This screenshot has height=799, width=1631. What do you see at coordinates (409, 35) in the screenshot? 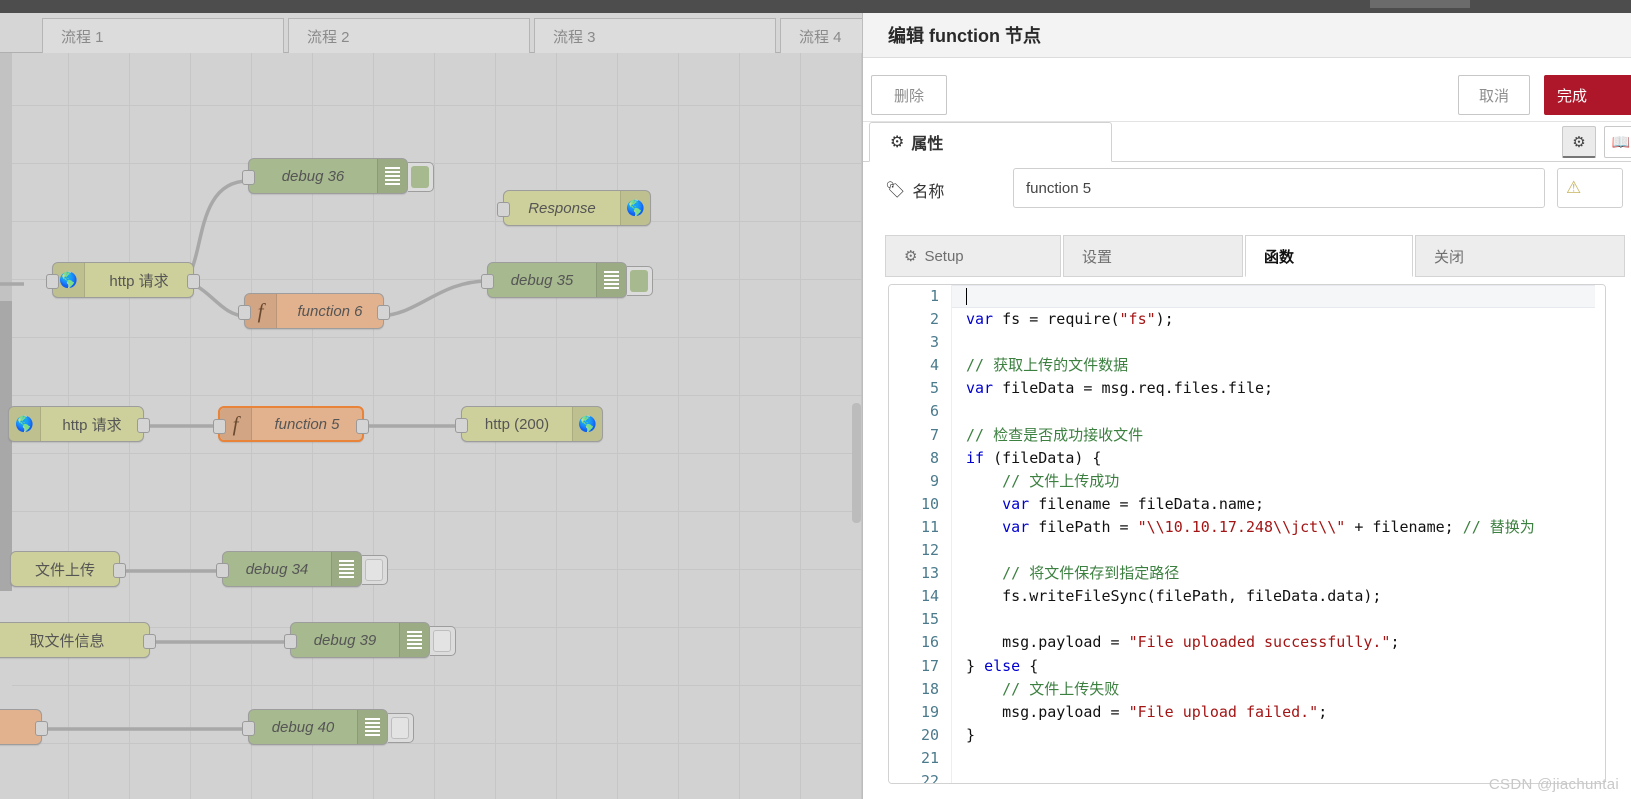
I see `flow-tab-2: 流程 2` at bounding box center [409, 35].